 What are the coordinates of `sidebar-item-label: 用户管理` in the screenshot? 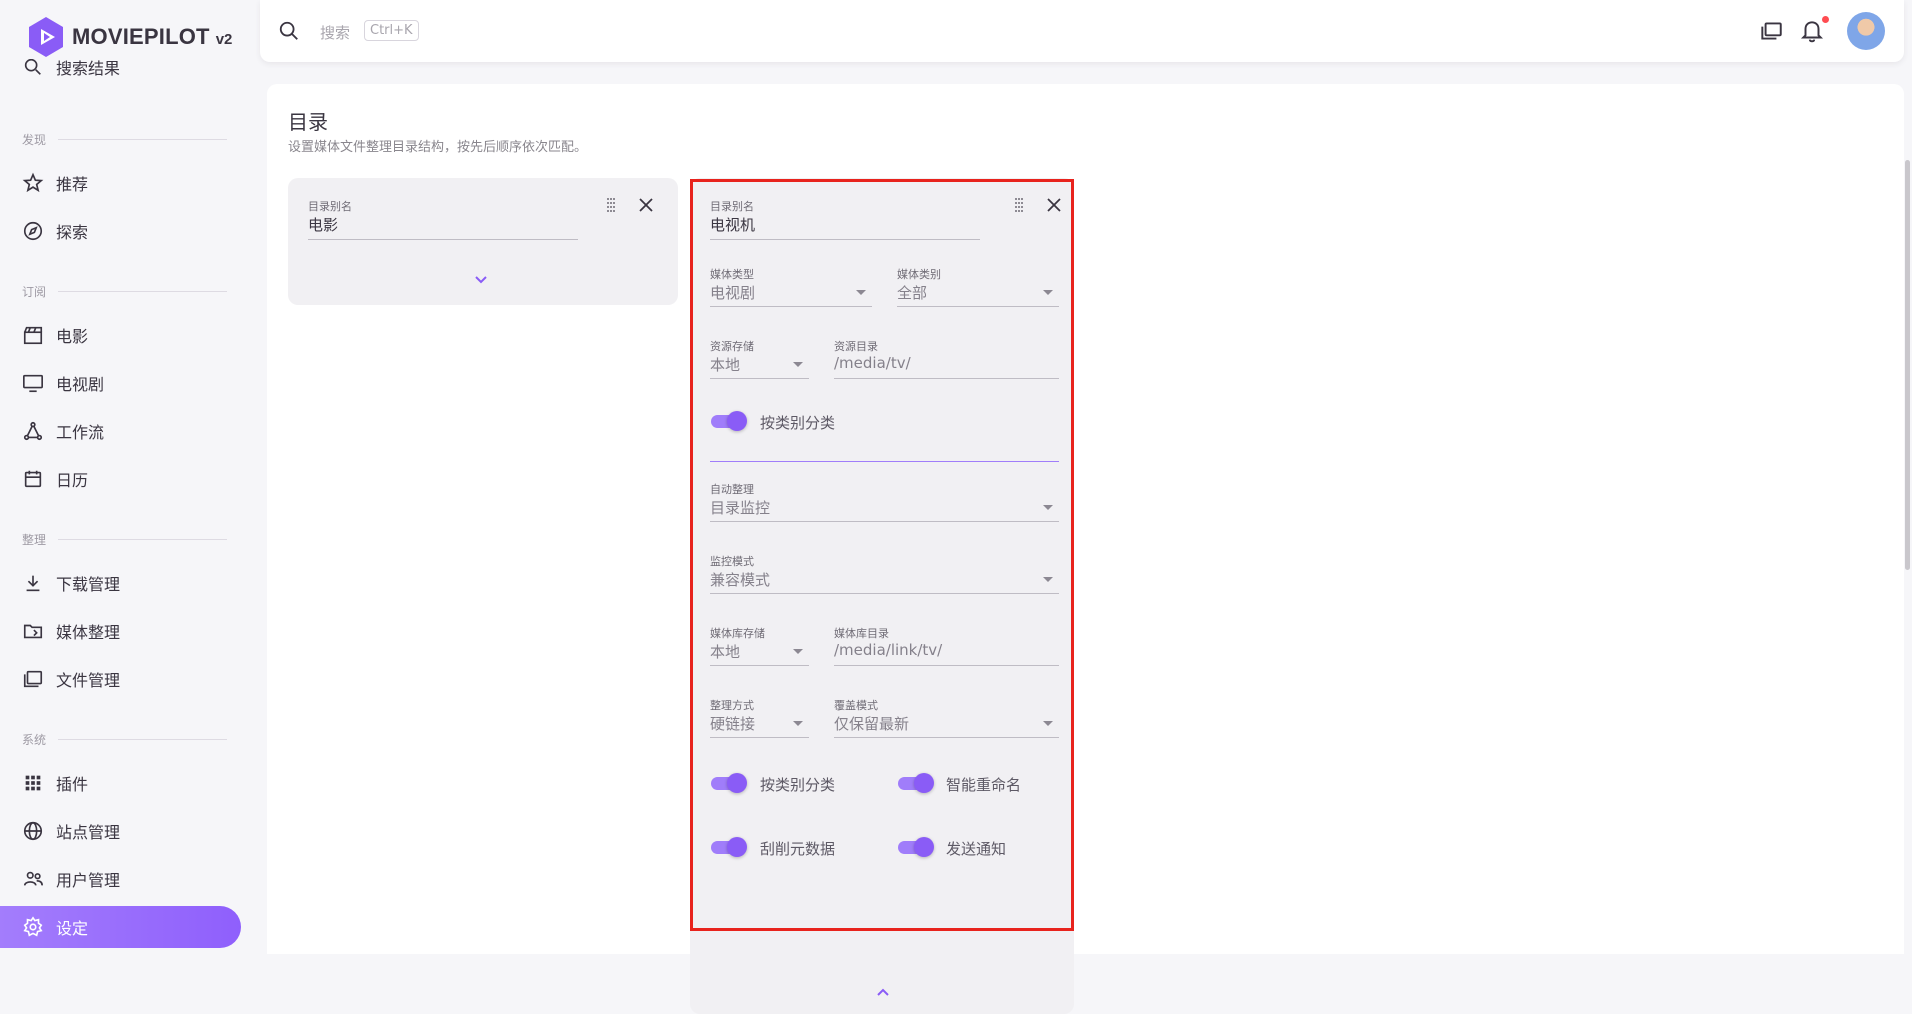 It's located at (88, 880).